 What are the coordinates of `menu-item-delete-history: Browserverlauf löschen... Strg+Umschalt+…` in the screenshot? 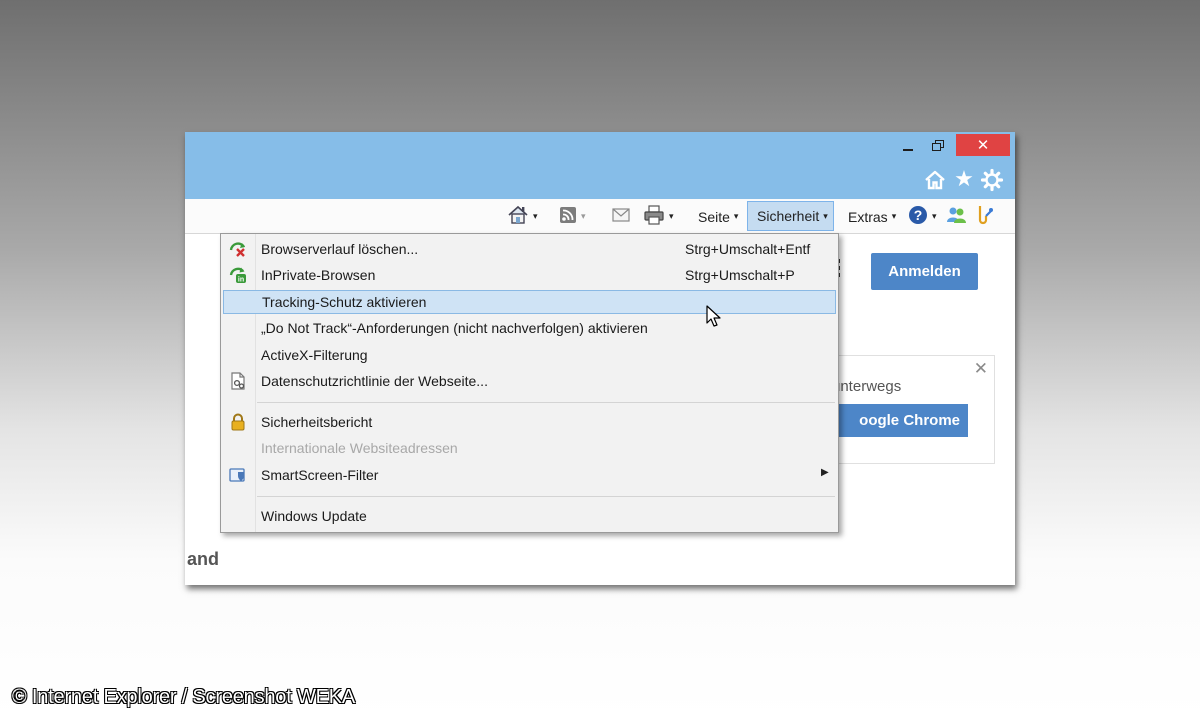 It's located at (529, 249).